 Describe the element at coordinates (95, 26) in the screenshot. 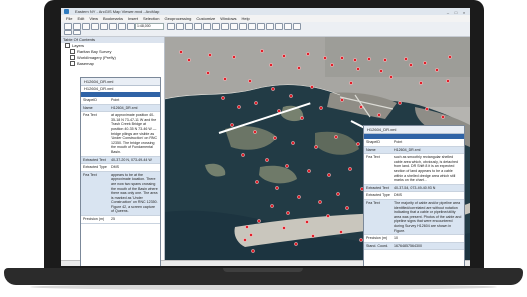

I see `print-icon` at that location.